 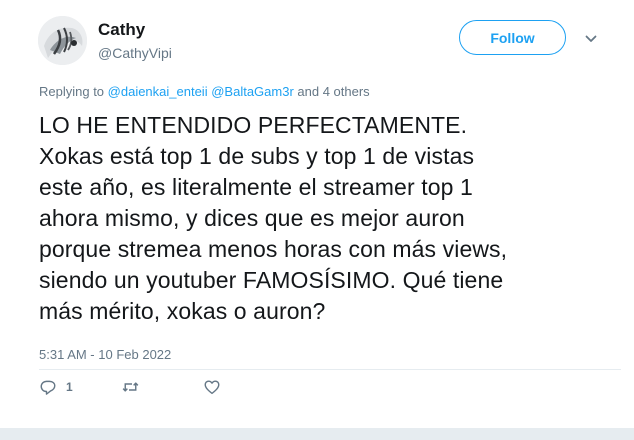 I want to click on display-name: Cathy, so click(x=135, y=30).